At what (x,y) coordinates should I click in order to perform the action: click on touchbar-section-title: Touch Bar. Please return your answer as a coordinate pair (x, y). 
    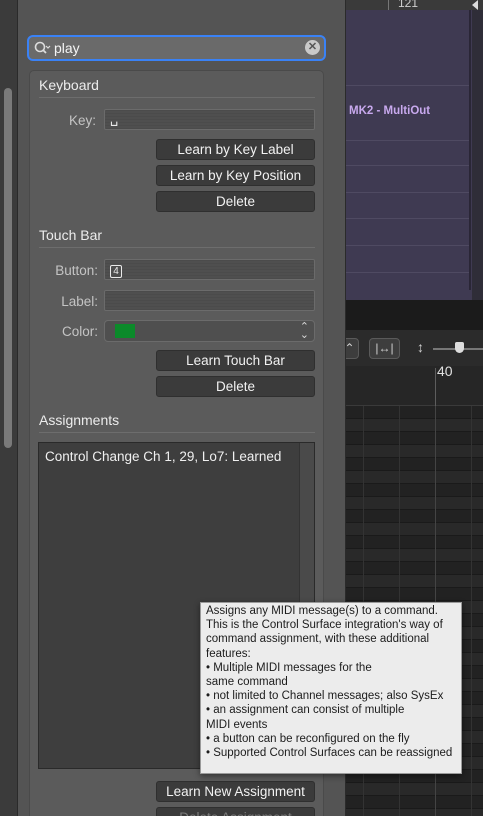
    Looking at the image, I should click on (71, 235).